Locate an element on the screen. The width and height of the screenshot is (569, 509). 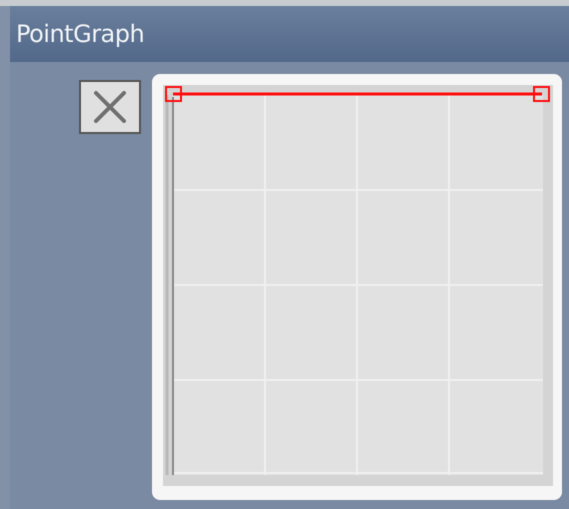
window-title: PointGraph is located at coordinates (289, 34).